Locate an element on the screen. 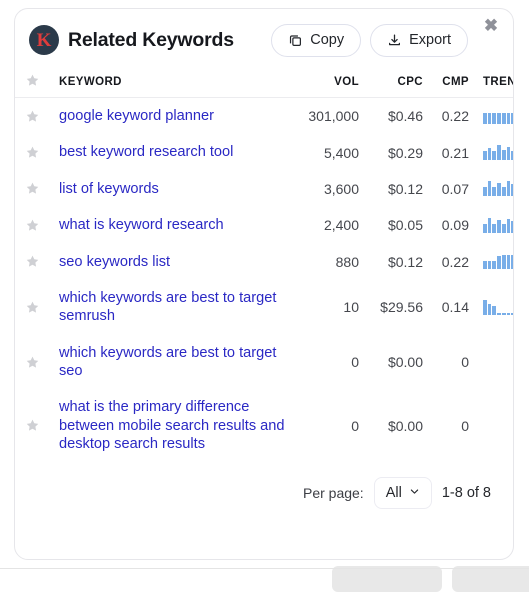 The image size is (529, 592). panel-header: K Related Keywords Copy Export ✖ is located at coordinates (264, 36).